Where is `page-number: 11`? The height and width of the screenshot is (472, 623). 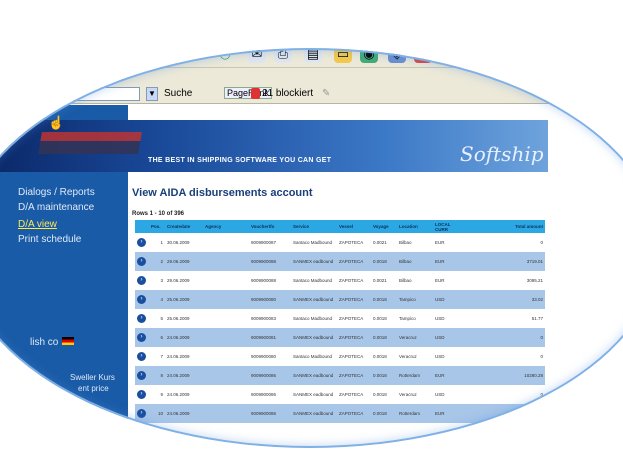
page-number: 11 is located at coordinates (352, 457).